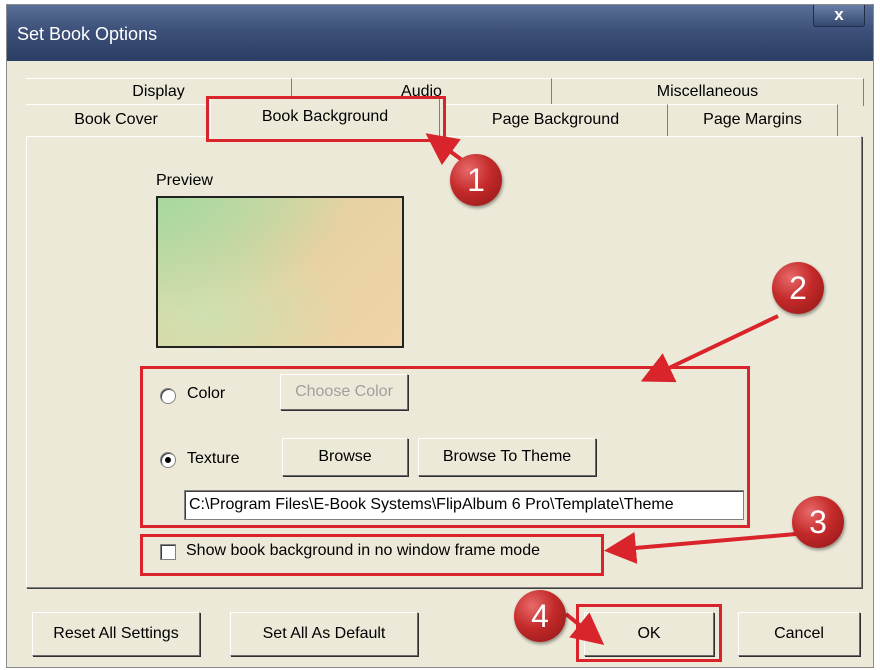  What do you see at coordinates (540, 616) in the screenshot?
I see `marker-4: 4` at bounding box center [540, 616].